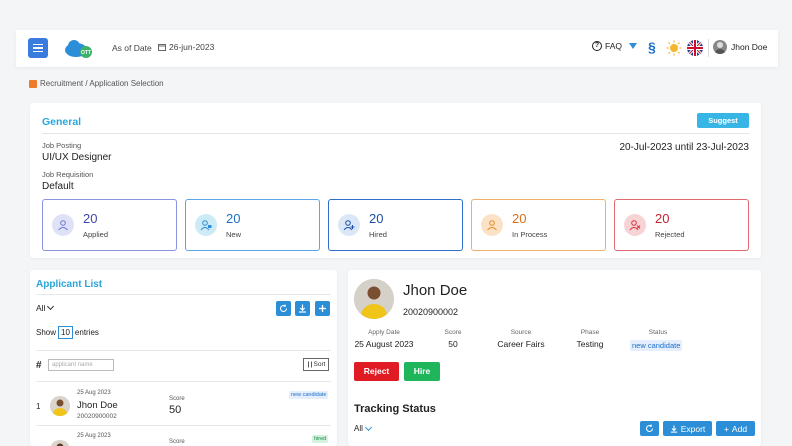 The image size is (792, 446). Describe the element at coordinates (316, 364) in the screenshot. I see `sort-button: Sort` at that location.